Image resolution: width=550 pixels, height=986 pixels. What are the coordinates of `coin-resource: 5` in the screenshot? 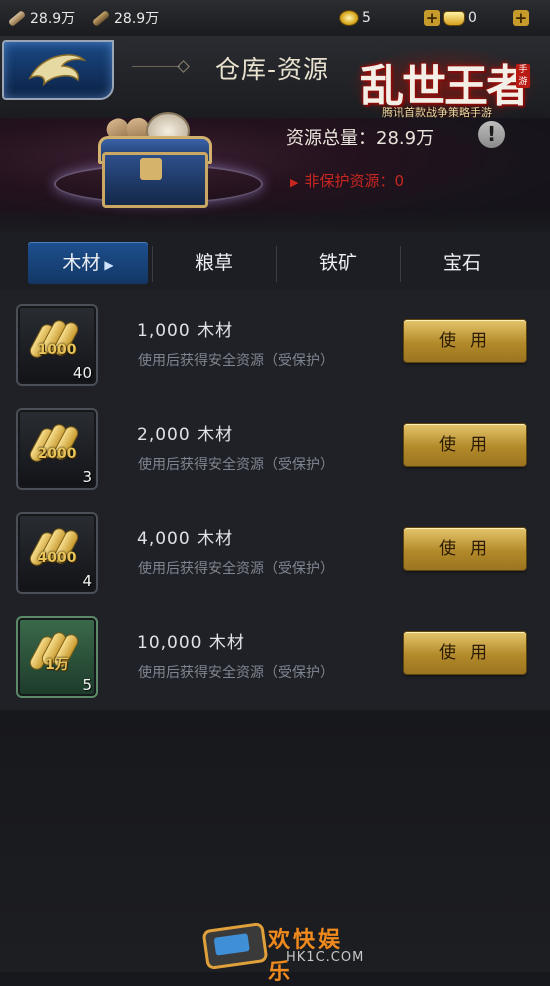 It's located at (355, 18).